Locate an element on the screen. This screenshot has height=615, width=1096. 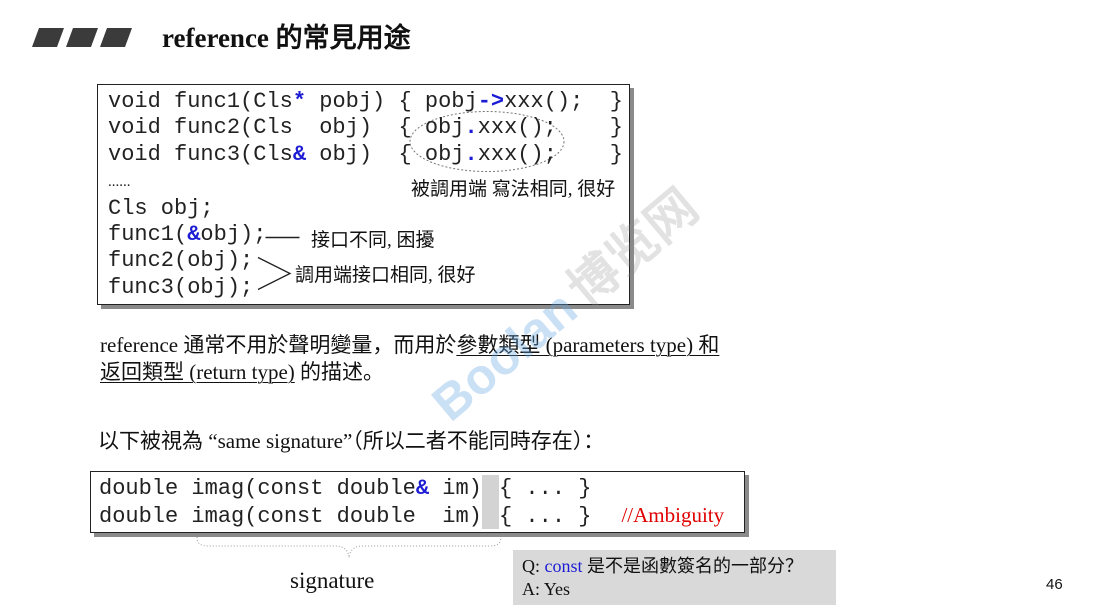
callee-side-note: 被調用端 寫法相同, 很好 is located at coordinates (513, 189).